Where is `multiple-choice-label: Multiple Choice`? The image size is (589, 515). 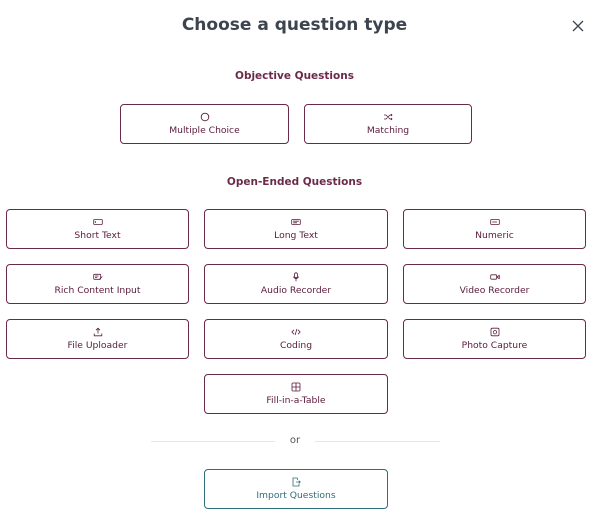
multiple-choice-label: Multiple Choice is located at coordinates (204, 130).